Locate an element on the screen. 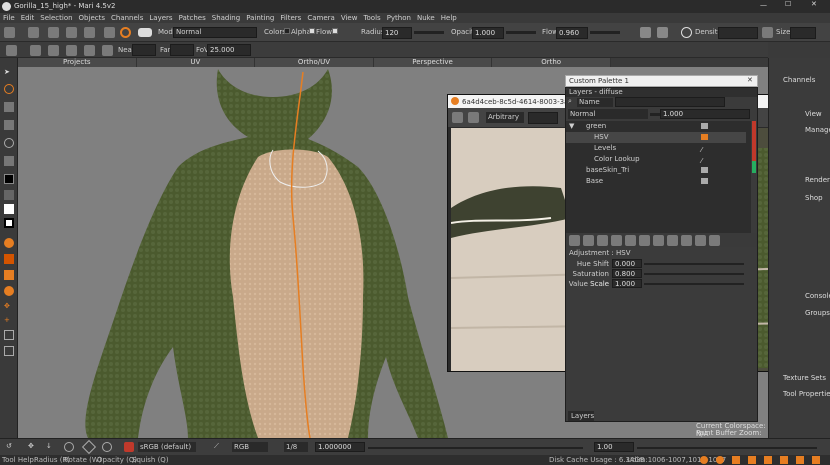  foreground-color-swatch is located at coordinates (9, 179).